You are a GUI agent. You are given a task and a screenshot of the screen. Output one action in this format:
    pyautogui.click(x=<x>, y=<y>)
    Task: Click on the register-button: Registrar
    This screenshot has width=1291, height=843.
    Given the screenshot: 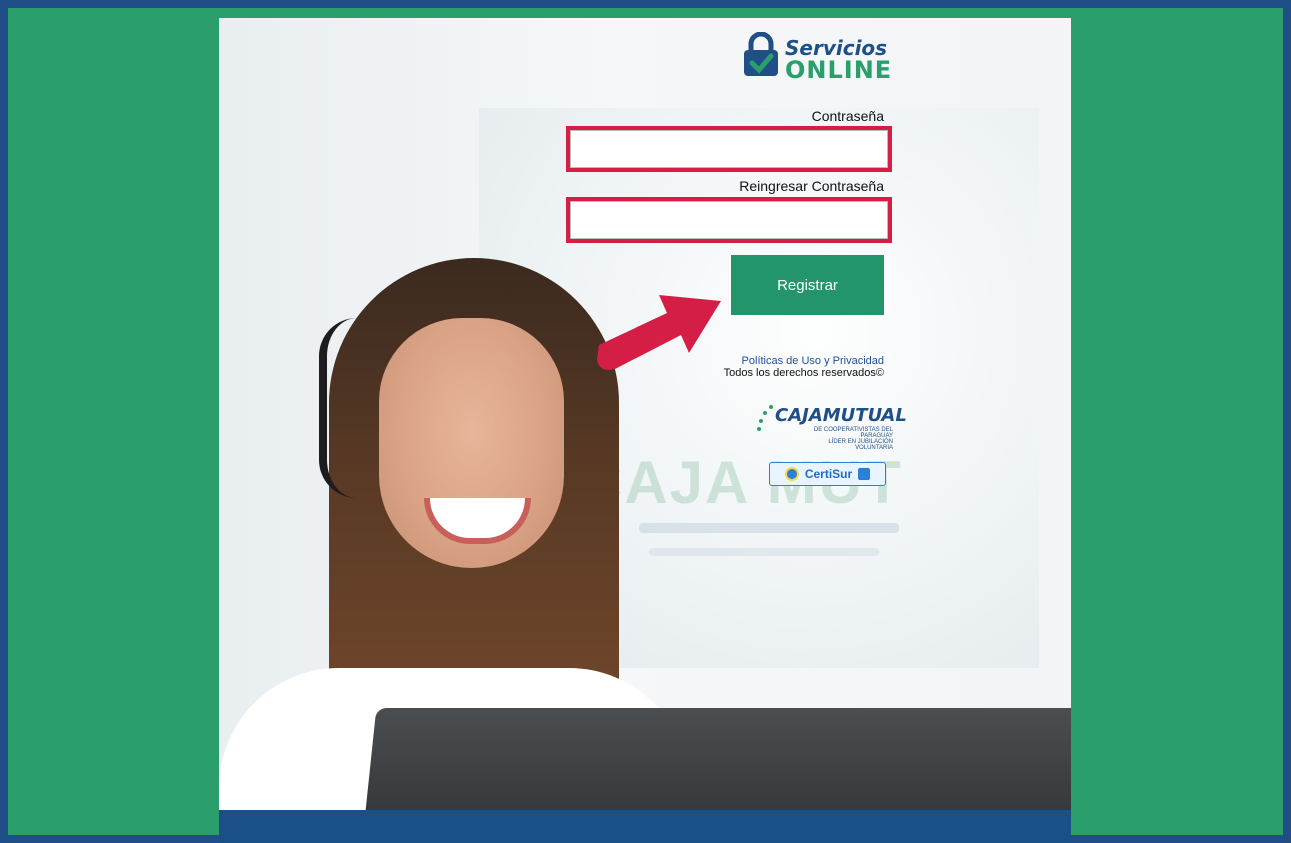 What is the action you would take?
    pyautogui.click(x=807, y=285)
    